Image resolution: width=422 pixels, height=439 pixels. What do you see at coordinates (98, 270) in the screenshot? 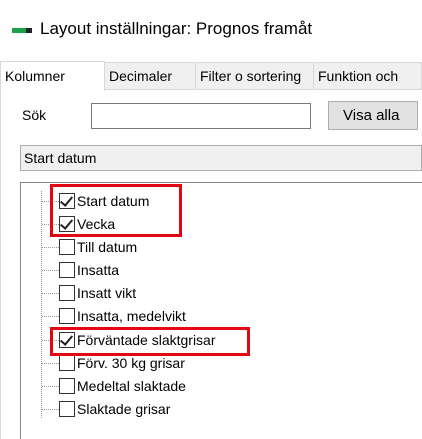
I see `tree-item-label: Insatta` at bounding box center [98, 270].